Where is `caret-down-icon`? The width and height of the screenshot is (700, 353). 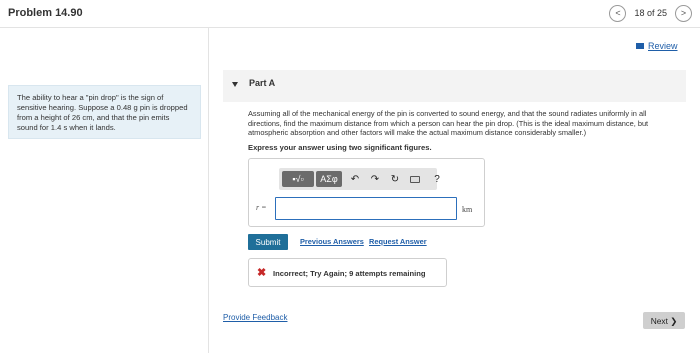
caret-down-icon is located at coordinates (235, 84).